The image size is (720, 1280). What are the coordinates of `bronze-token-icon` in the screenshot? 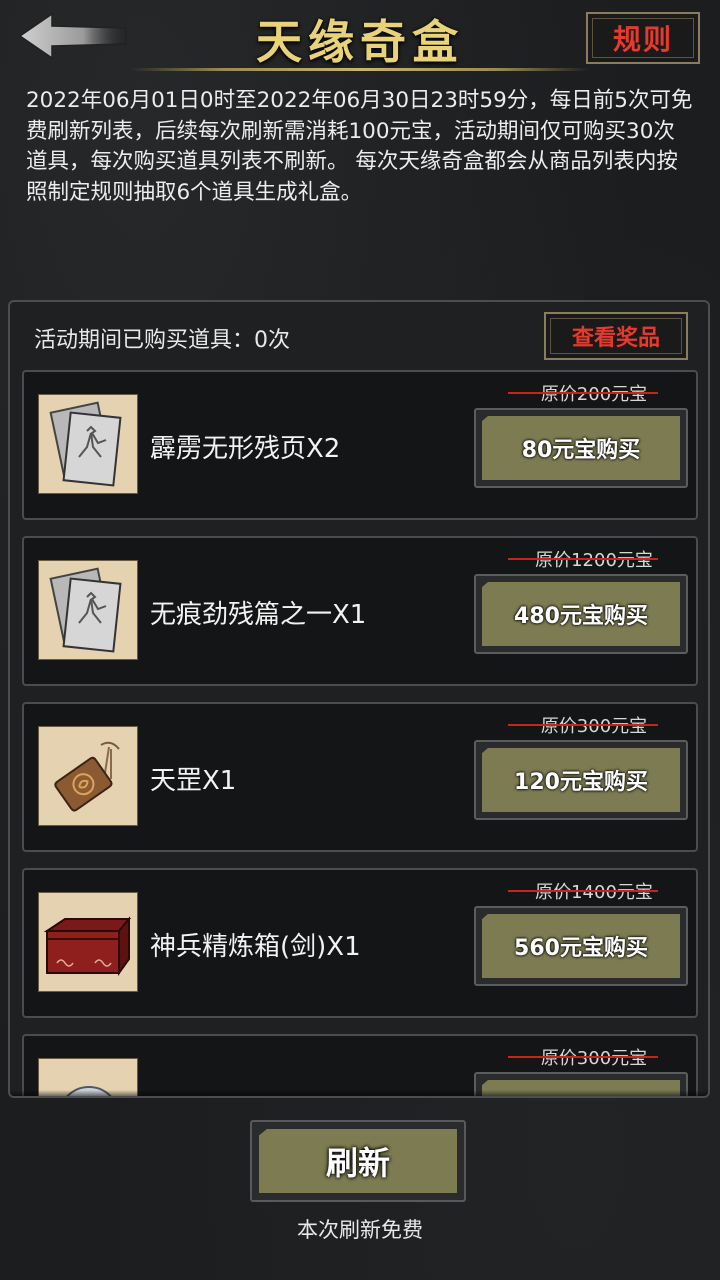 It's located at (88, 776).